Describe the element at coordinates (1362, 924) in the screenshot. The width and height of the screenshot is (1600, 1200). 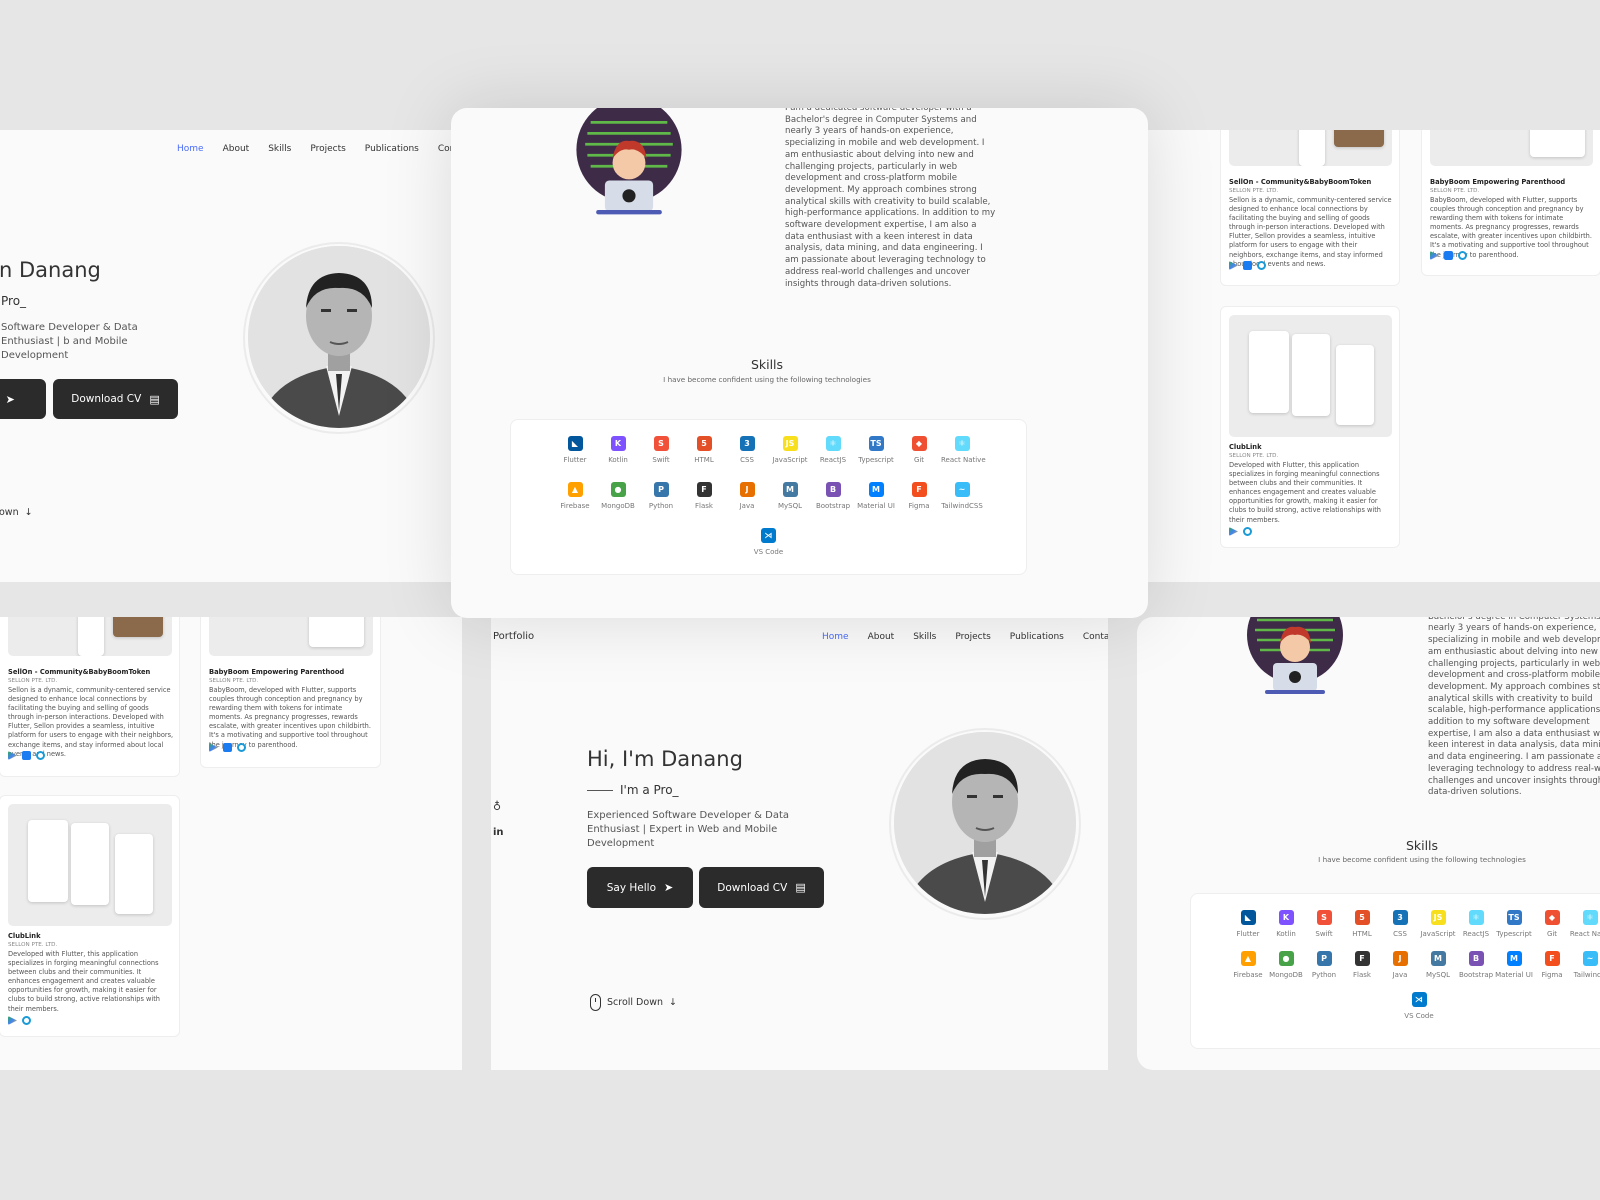
I see `skill-html: 5 HTML` at that location.